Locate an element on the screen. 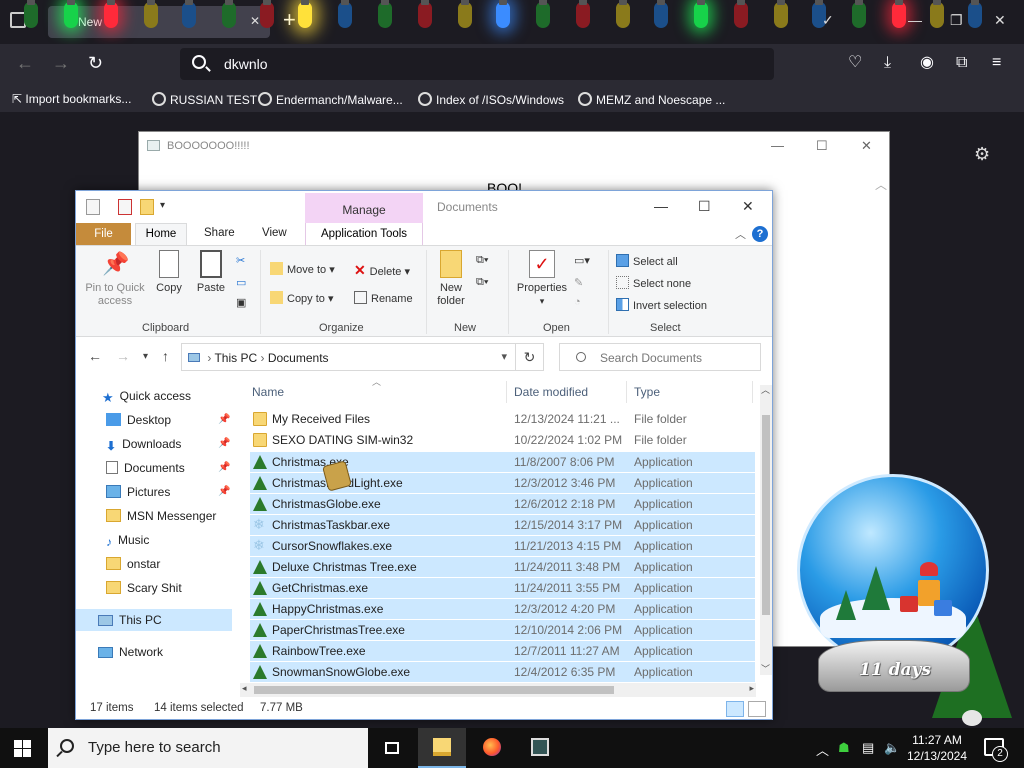  nav-scary-shit: Scary Shit is located at coordinates (154, 588).